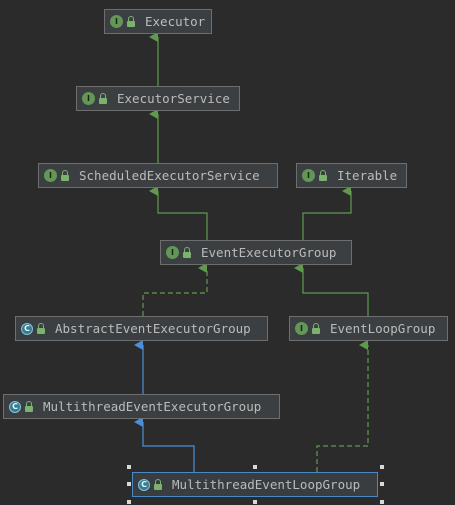 The image size is (455, 505). I want to click on resize-handle-middle-left, so click(129, 484).